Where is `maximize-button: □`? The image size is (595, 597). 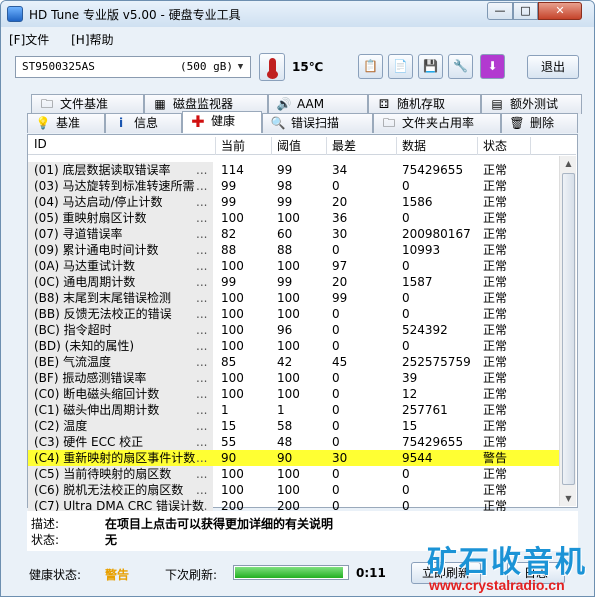
maximize-button: □ is located at coordinates (525, 11).